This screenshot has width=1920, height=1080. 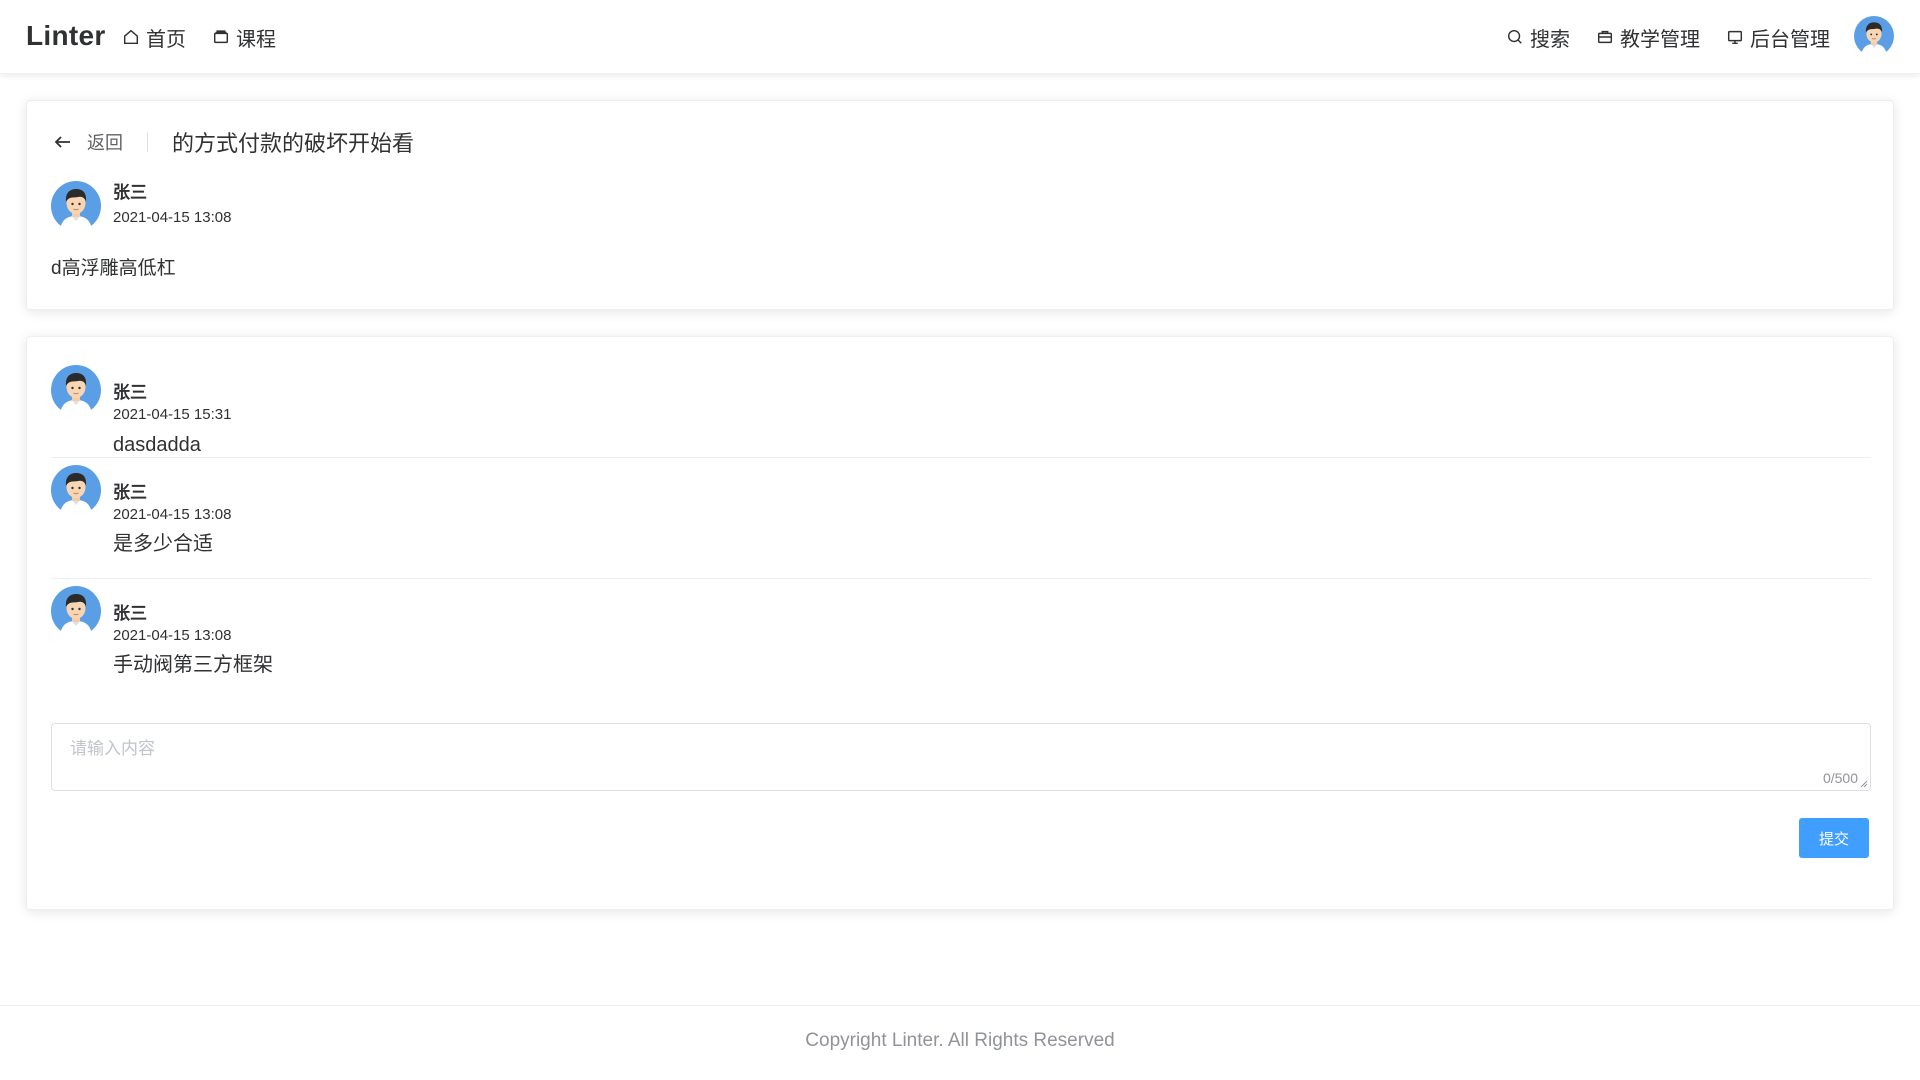 What do you see at coordinates (199, 37) in the screenshot?
I see `nav-left: 首页 课程` at bounding box center [199, 37].